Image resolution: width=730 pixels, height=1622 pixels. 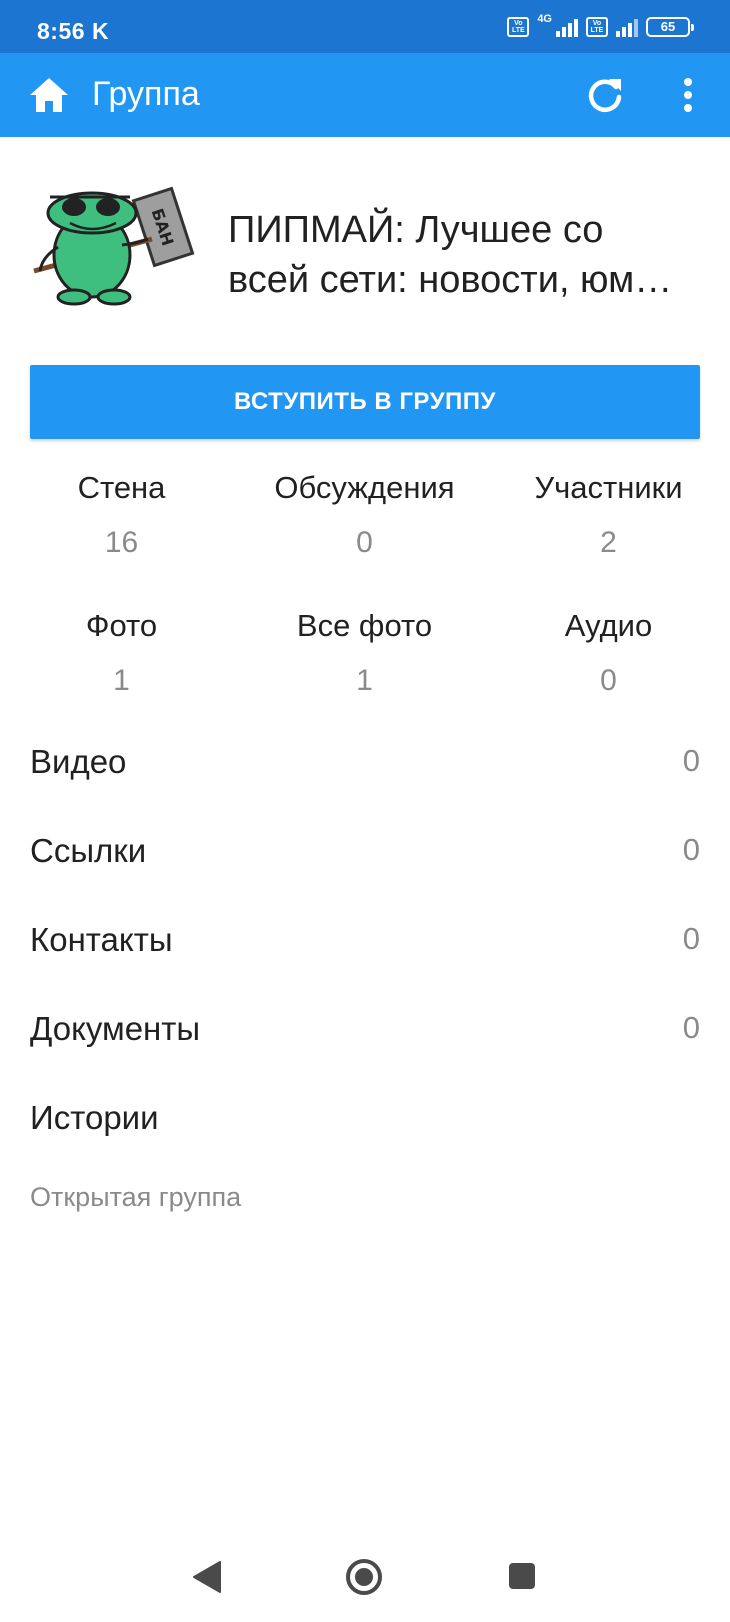 What do you see at coordinates (365, 1040) in the screenshot?
I see `row-documents: Документы 0` at bounding box center [365, 1040].